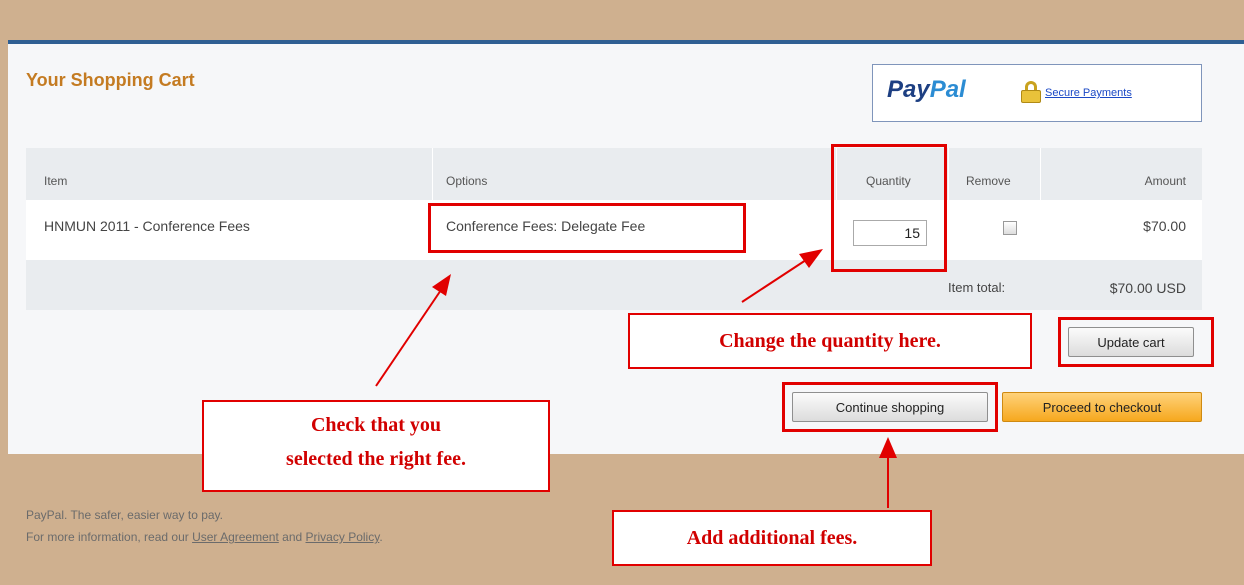 The height and width of the screenshot is (585, 1244). Describe the element at coordinates (888, 447) in the screenshot. I see `additional-arrow-head` at that location.